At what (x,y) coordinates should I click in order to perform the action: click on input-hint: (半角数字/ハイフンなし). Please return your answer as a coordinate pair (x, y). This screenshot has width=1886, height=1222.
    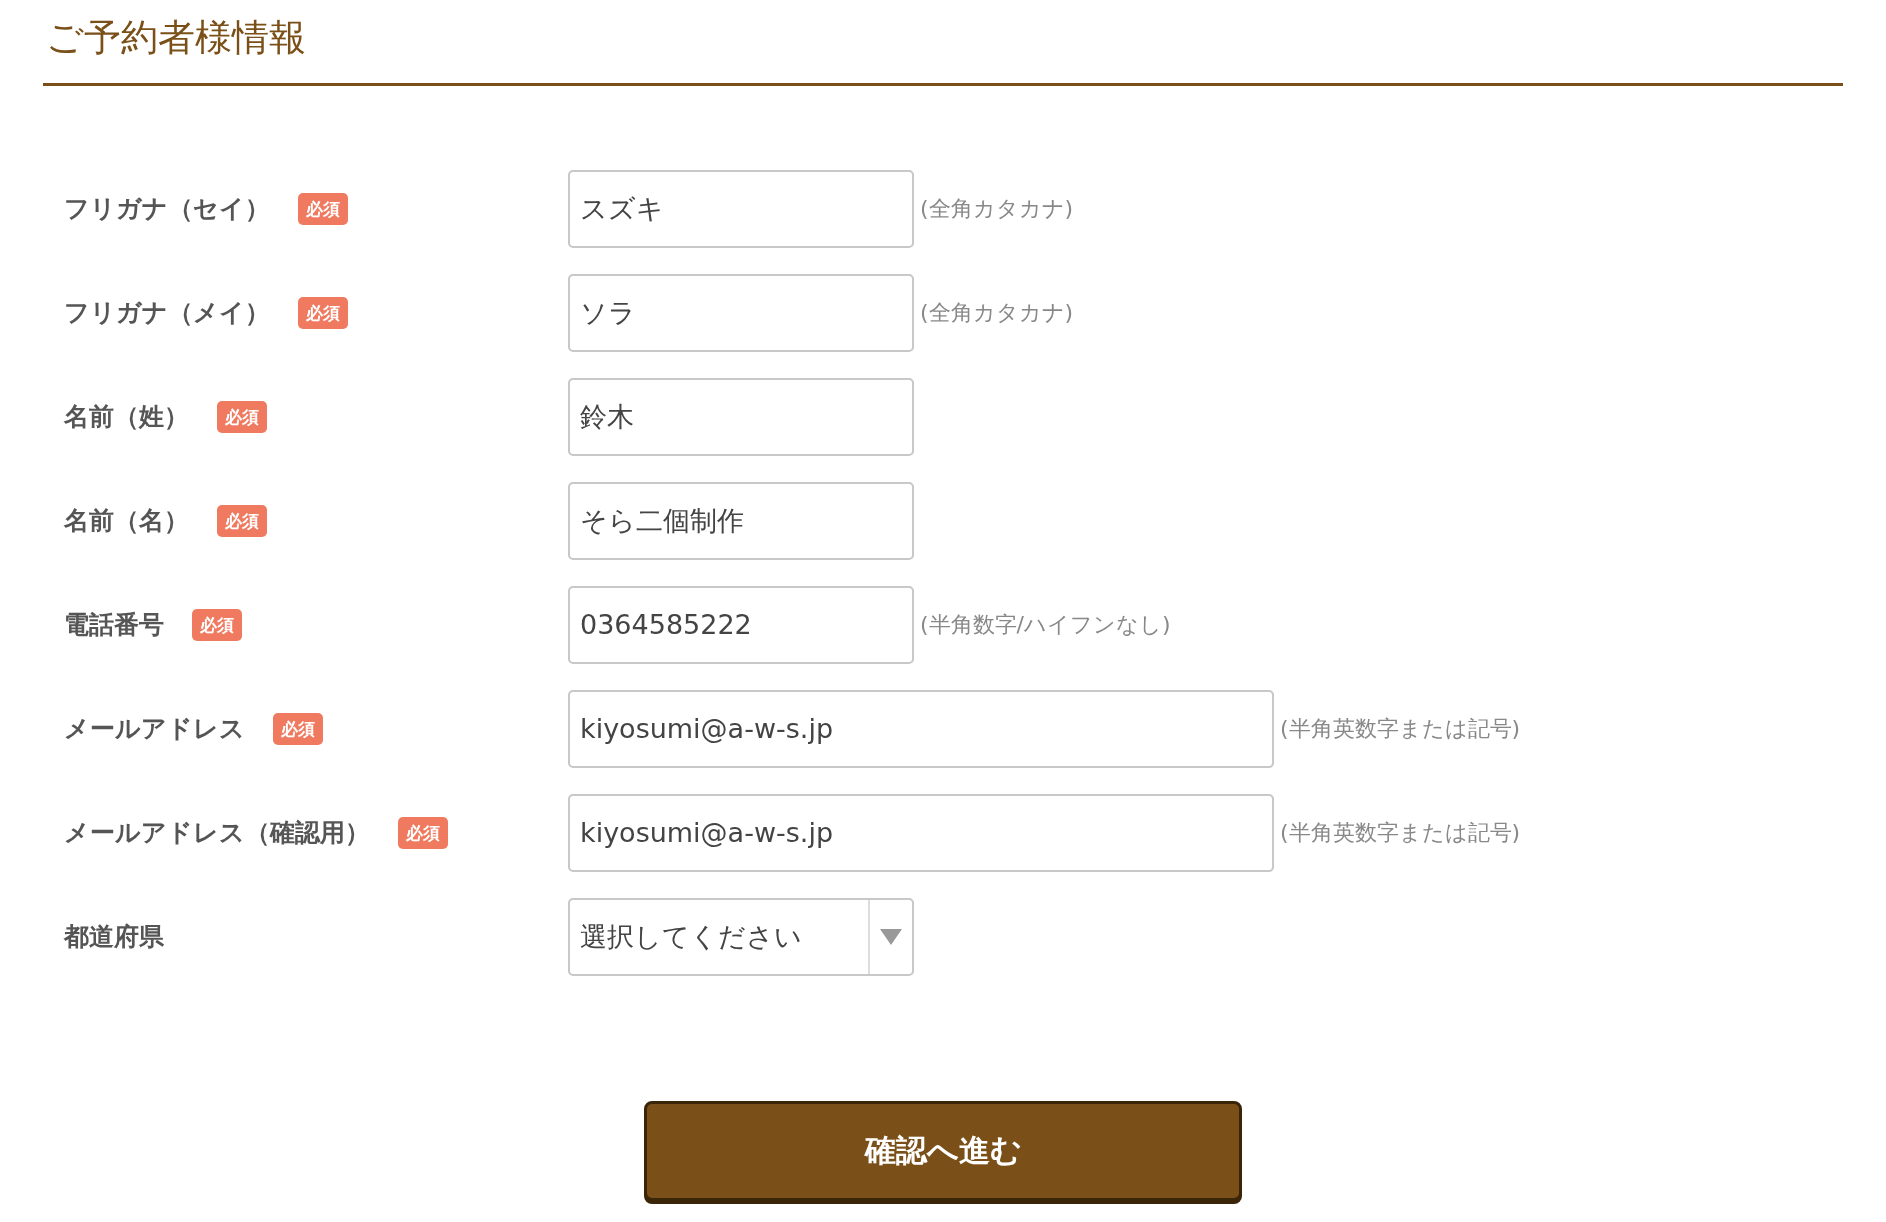
    Looking at the image, I should click on (1045, 624).